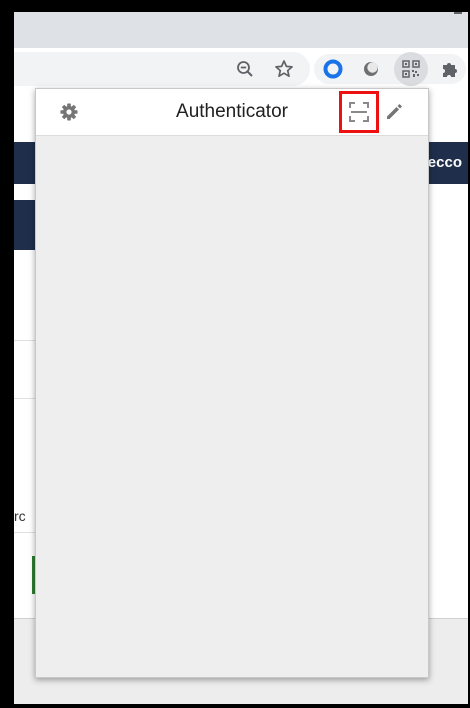  I want to click on tab-strip, so click(241, 30).